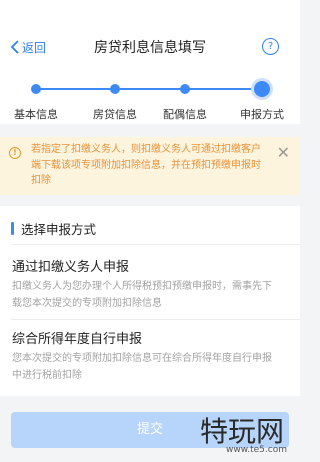 The width and height of the screenshot is (320, 462). I want to click on watermark-text: 特玩网, so click(242, 431).